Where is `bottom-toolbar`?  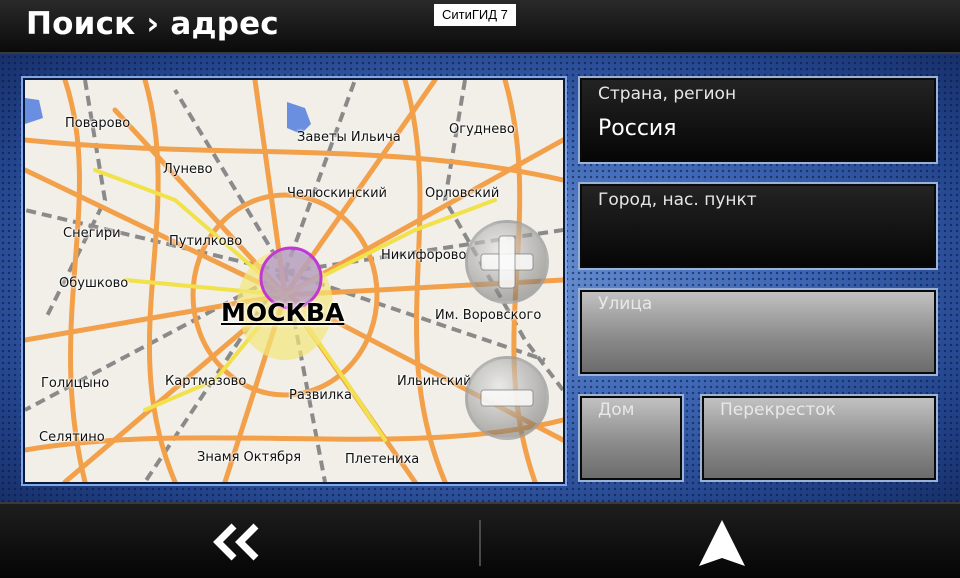
bottom-toolbar is located at coordinates (480, 540).